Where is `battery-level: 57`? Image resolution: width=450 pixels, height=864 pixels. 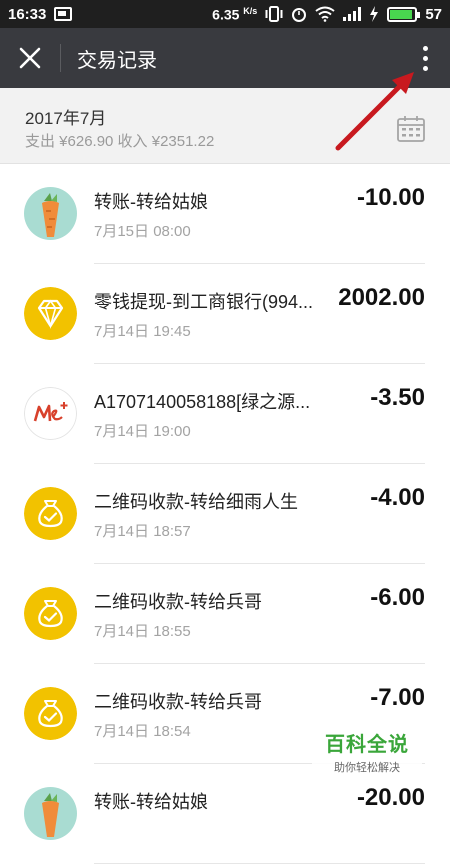
battery-level: 57 is located at coordinates (433, 14).